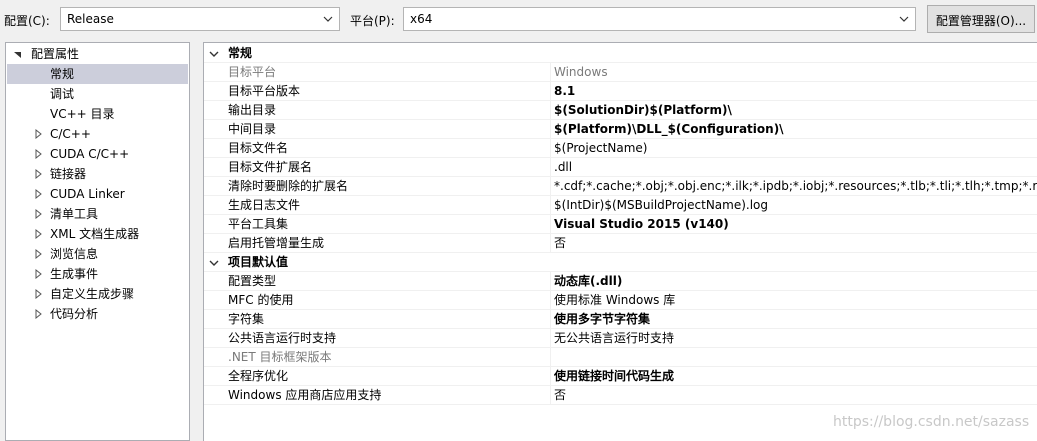 Image resolution: width=1037 pixels, height=441 pixels. What do you see at coordinates (252, 281) in the screenshot?
I see `property-name: 配置类型` at bounding box center [252, 281].